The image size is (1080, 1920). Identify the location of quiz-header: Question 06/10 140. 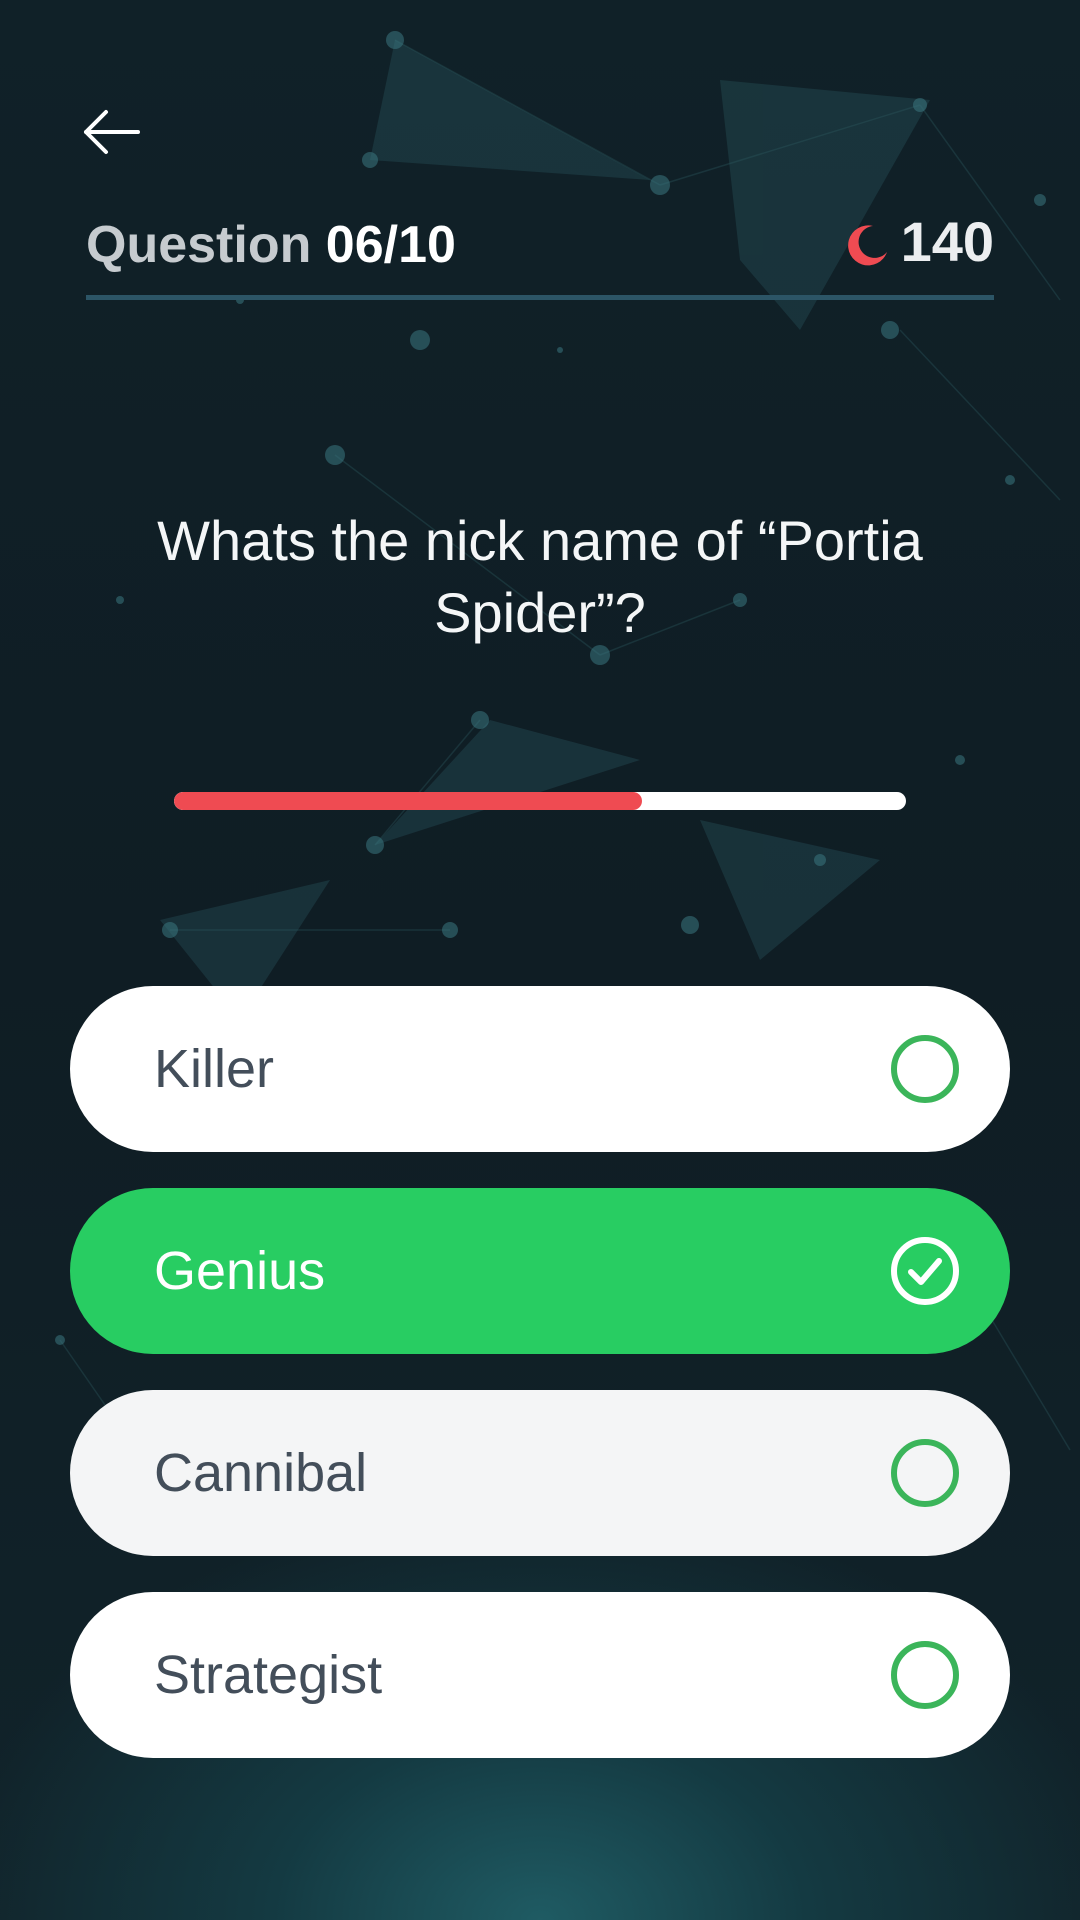
(540, 252).